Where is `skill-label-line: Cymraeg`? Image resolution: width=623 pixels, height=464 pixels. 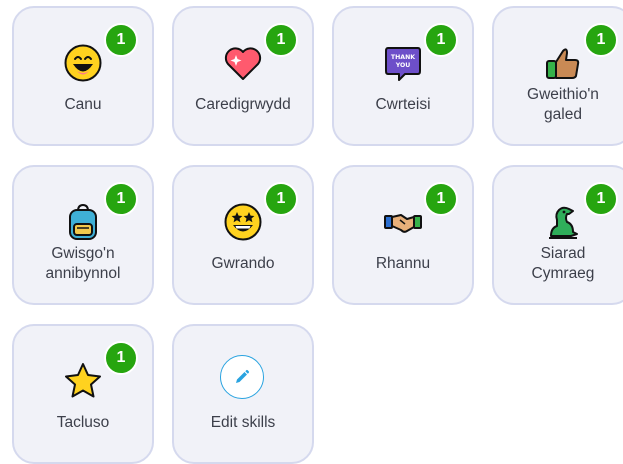 skill-label-line: Cymraeg is located at coordinates (563, 273).